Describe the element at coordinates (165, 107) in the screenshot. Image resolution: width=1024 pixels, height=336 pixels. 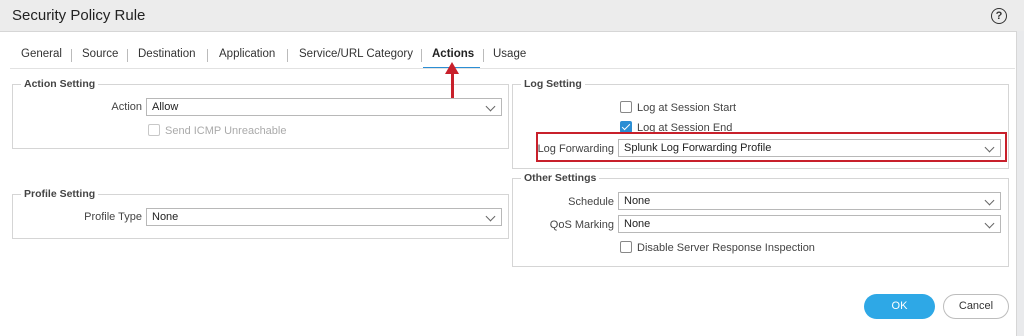
I see `action-value: Allow` at that location.